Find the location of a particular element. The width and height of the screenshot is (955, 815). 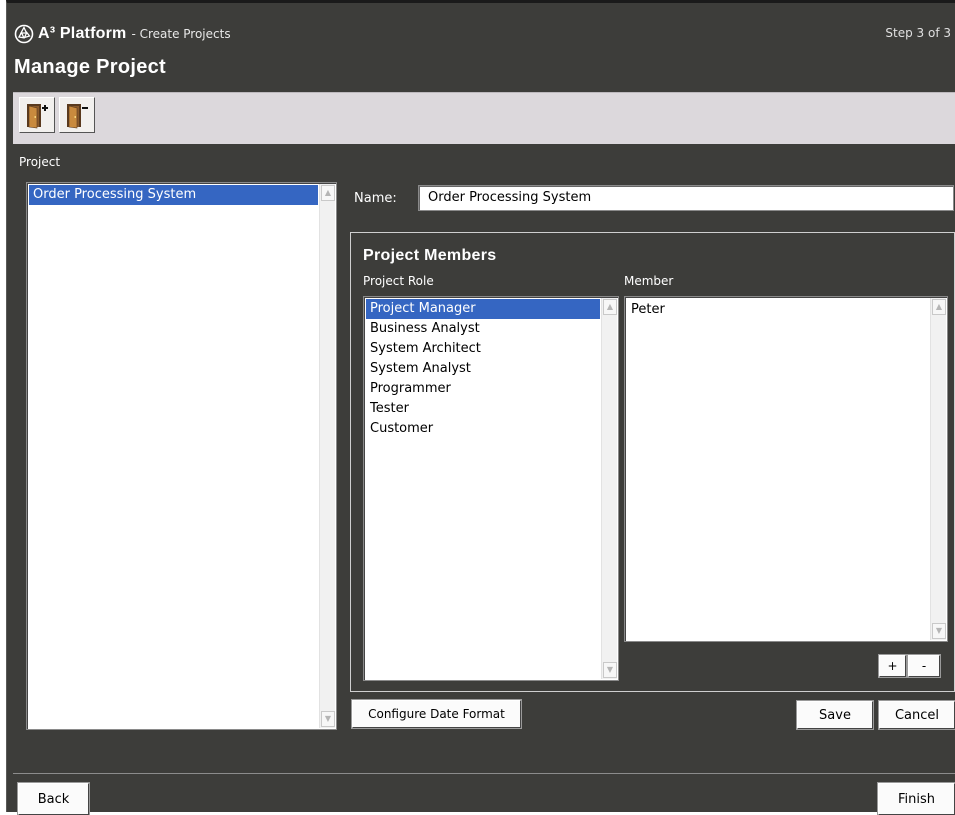

role-item-customer: Customer is located at coordinates (483, 429).